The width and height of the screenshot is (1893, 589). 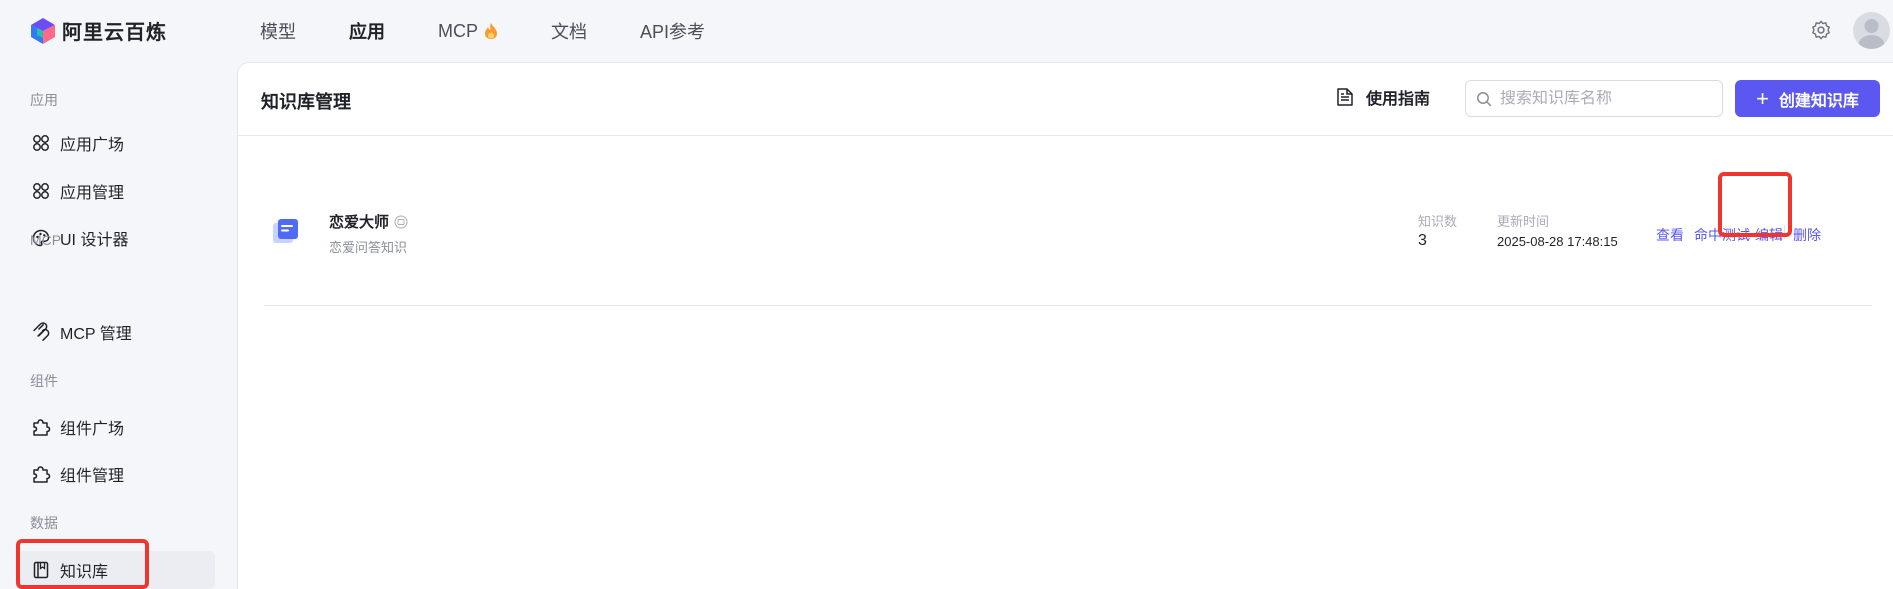 I want to click on sidebar-item-label: MCP 管理, so click(x=96, y=334).